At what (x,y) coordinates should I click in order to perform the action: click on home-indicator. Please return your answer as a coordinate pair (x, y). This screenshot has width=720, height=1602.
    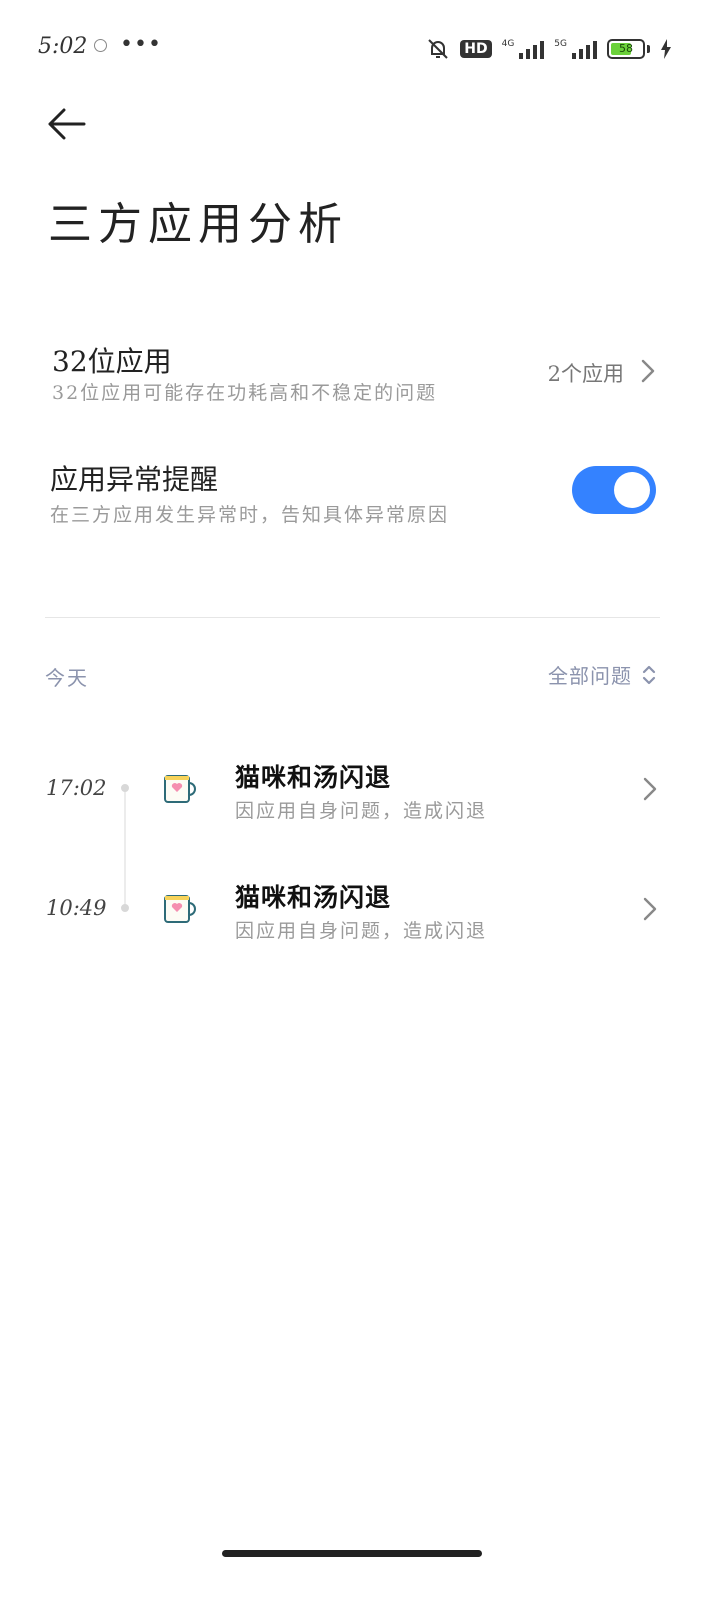
    Looking at the image, I should click on (352, 1553).